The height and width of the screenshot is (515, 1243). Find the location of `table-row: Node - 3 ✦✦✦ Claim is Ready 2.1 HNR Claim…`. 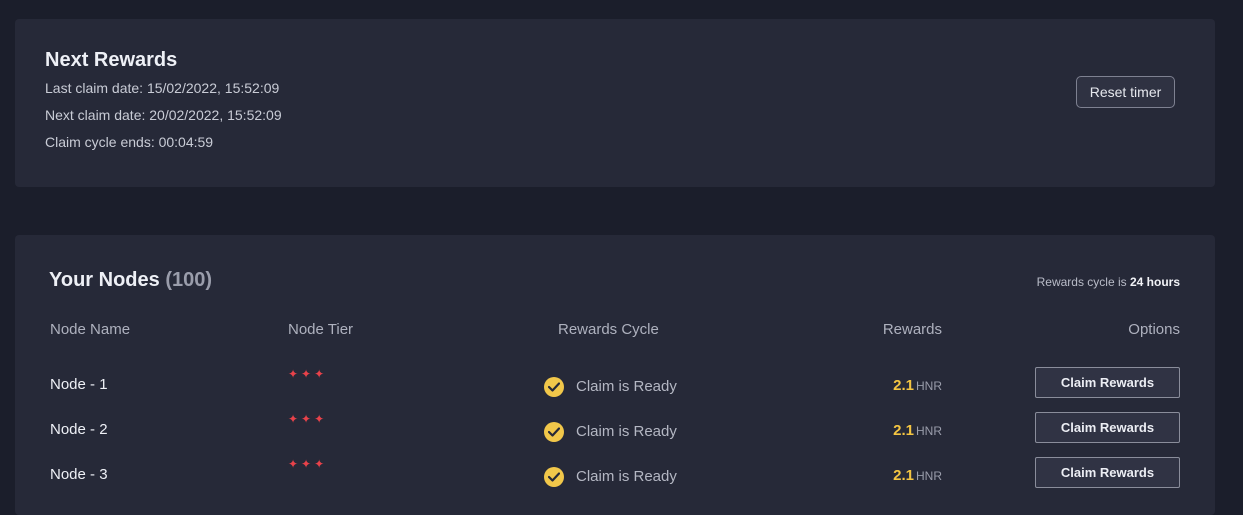

table-row: Node - 3 ✦✦✦ Claim is Ready 2.1 HNR Claim… is located at coordinates (615, 483).